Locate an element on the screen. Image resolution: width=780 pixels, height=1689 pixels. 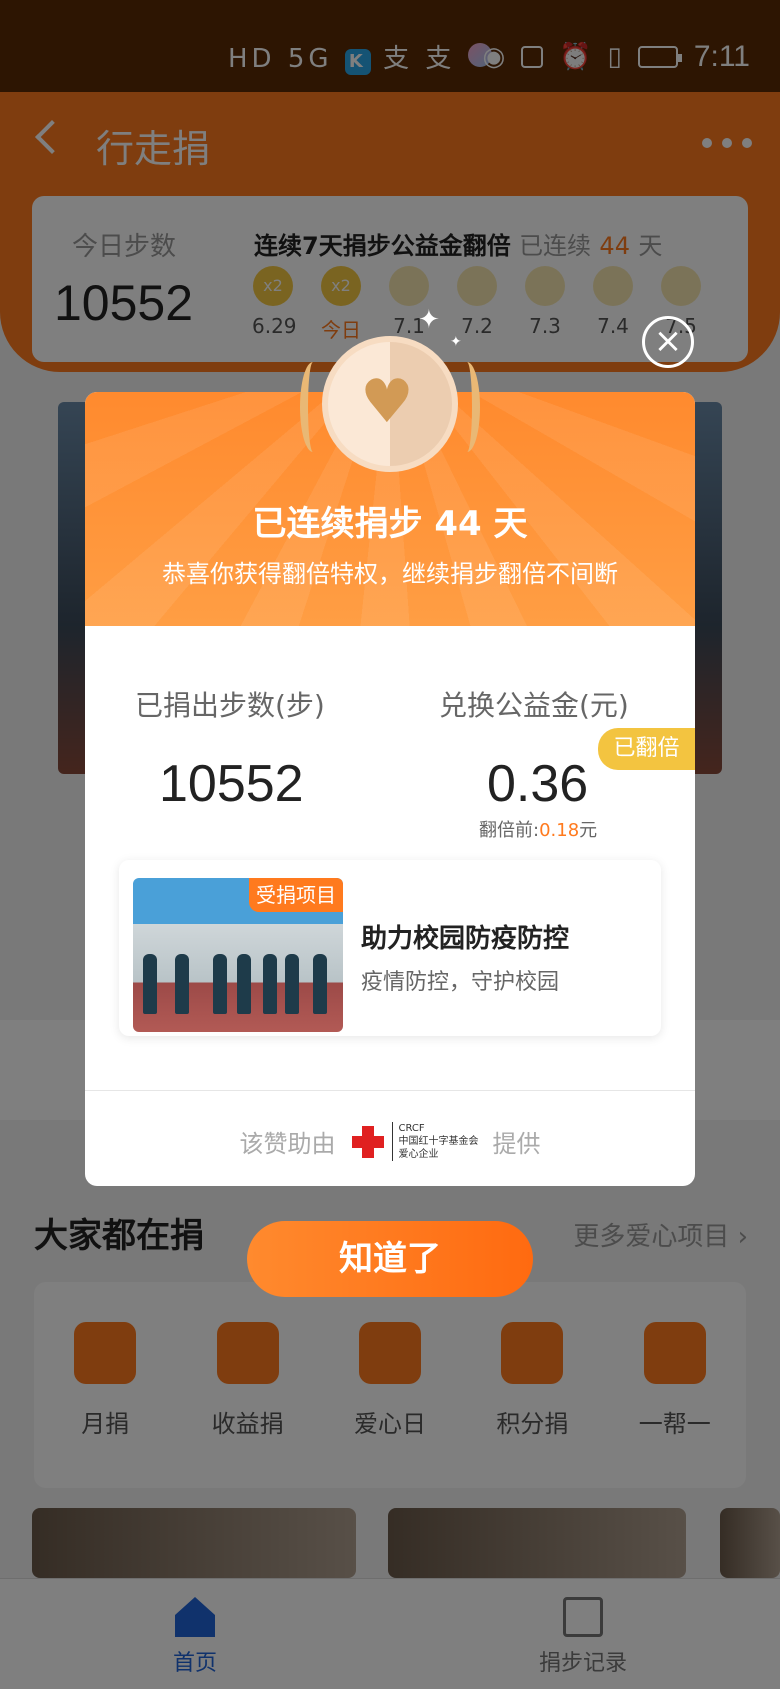
crcf-name: 中国红十字基金会 is located at coordinates (438, 1141).